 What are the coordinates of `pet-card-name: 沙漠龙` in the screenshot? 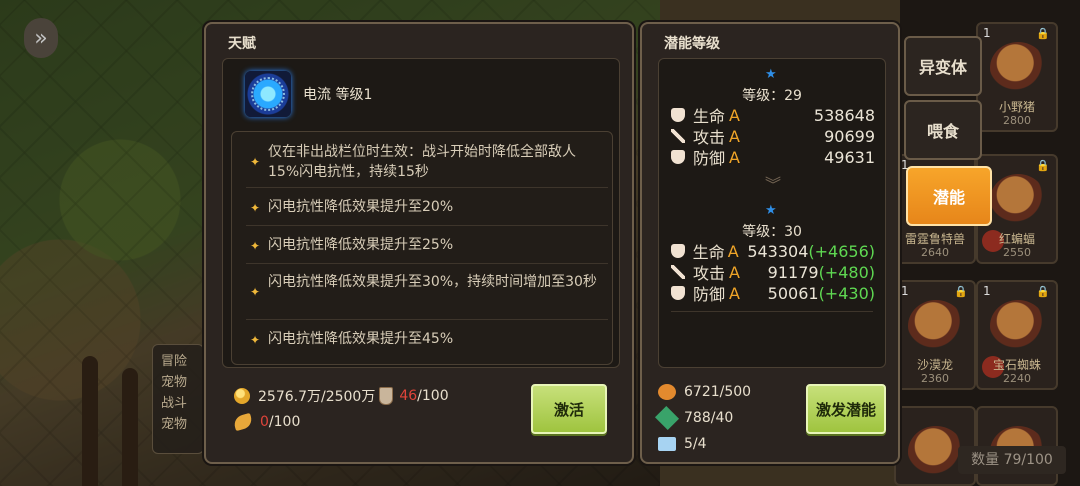 It's located at (934, 365).